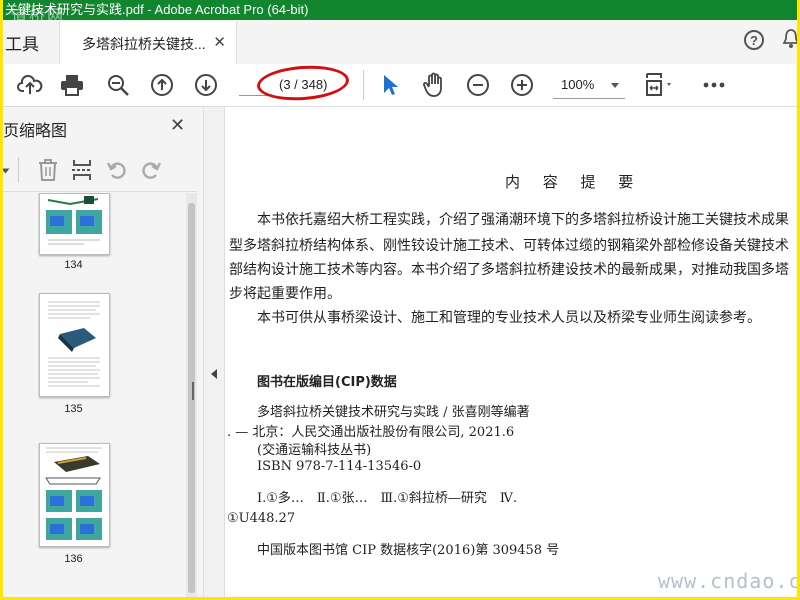 The image size is (800, 600). I want to click on site-watermark-top: 道桥网, so click(38, 13).